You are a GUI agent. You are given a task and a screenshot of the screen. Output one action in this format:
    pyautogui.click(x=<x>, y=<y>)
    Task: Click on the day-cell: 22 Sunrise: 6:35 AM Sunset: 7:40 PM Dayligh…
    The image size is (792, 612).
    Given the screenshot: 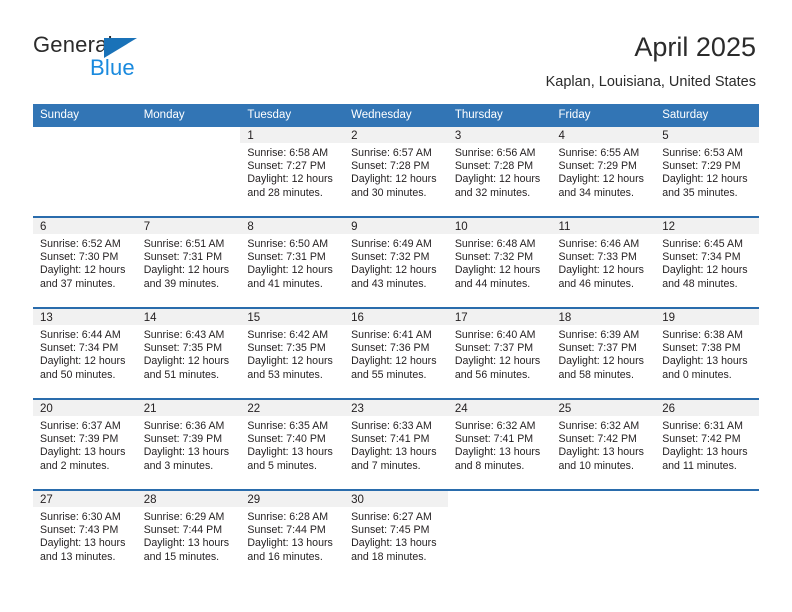 What is the action you would take?
    pyautogui.click(x=292, y=444)
    